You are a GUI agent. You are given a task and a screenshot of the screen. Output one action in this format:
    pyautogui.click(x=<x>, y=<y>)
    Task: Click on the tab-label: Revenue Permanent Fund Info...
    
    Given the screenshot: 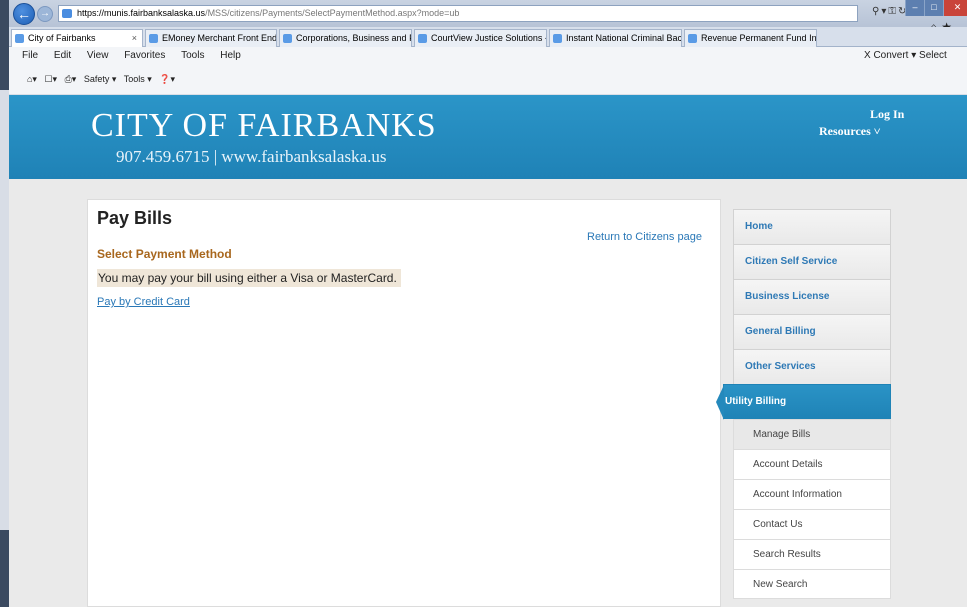 What is the action you would take?
    pyautogui.click(x=759, y=38)
    